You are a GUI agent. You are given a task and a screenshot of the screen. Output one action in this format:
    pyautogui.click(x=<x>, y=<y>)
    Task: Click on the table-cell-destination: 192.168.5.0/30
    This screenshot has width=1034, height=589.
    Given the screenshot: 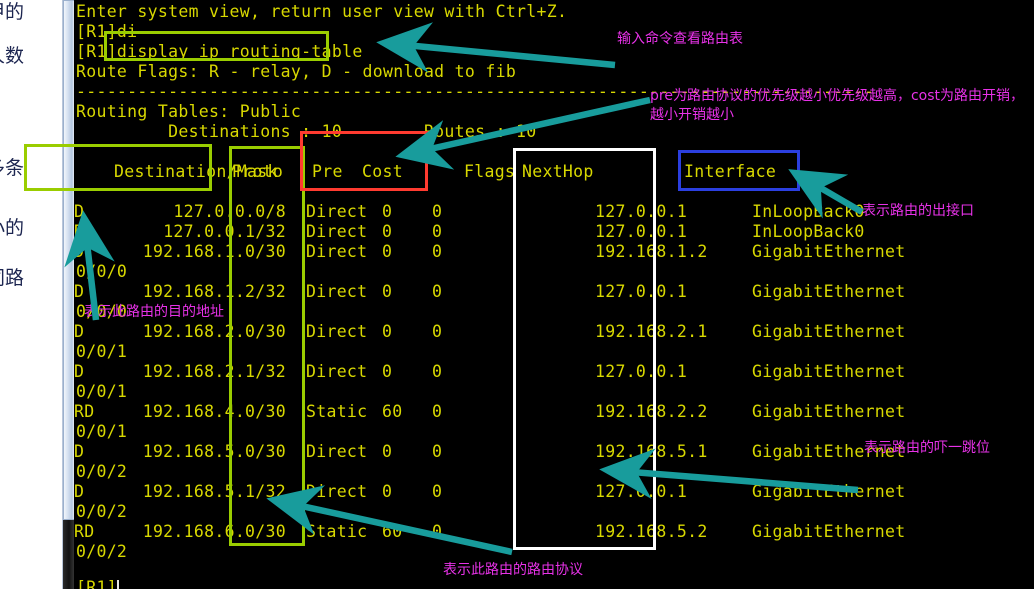 What is the action you would take?
    pyautogui.click(x=214, y=451)
    